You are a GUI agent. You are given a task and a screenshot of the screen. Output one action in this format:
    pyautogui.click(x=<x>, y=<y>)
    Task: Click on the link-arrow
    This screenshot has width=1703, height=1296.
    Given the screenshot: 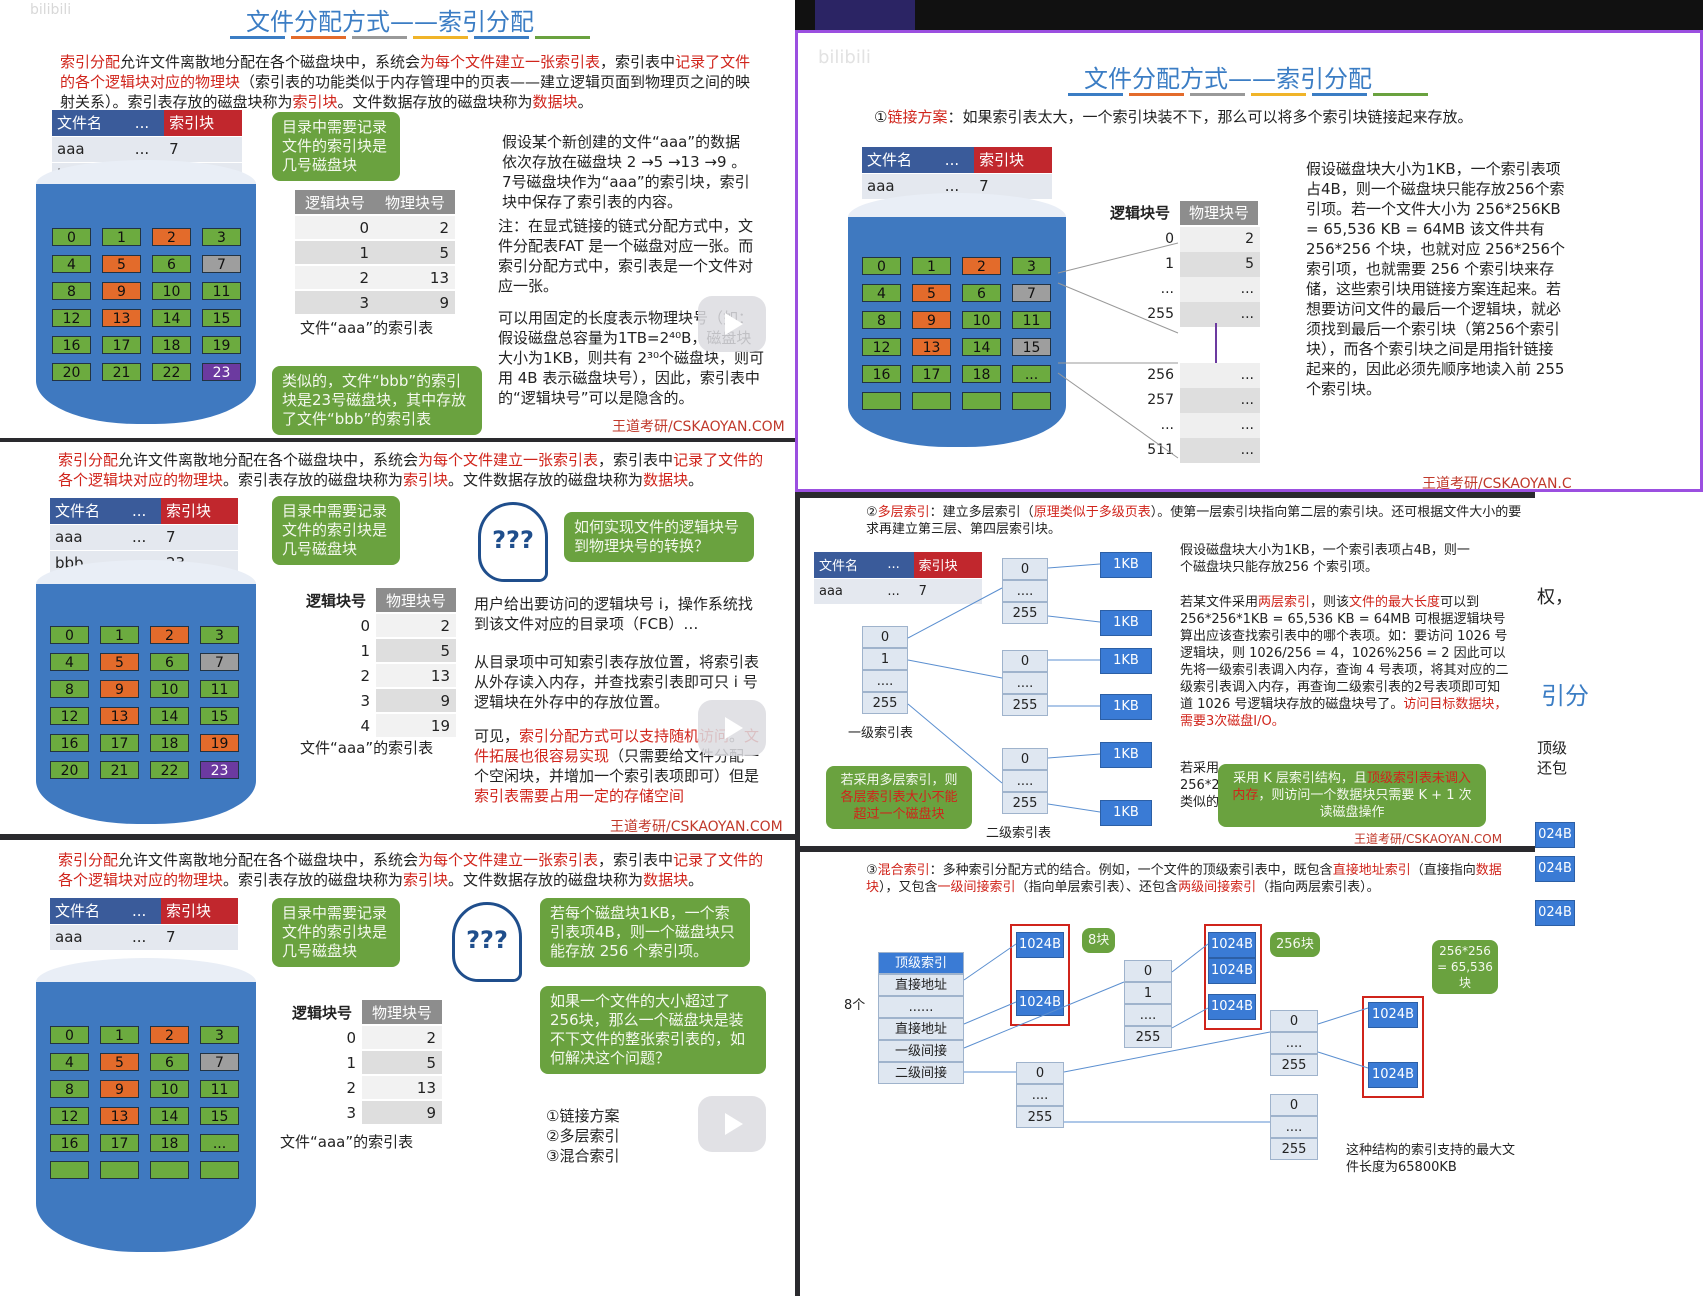 What is the action you would take?
    pyautogui.click(x=1216, y=343)
    